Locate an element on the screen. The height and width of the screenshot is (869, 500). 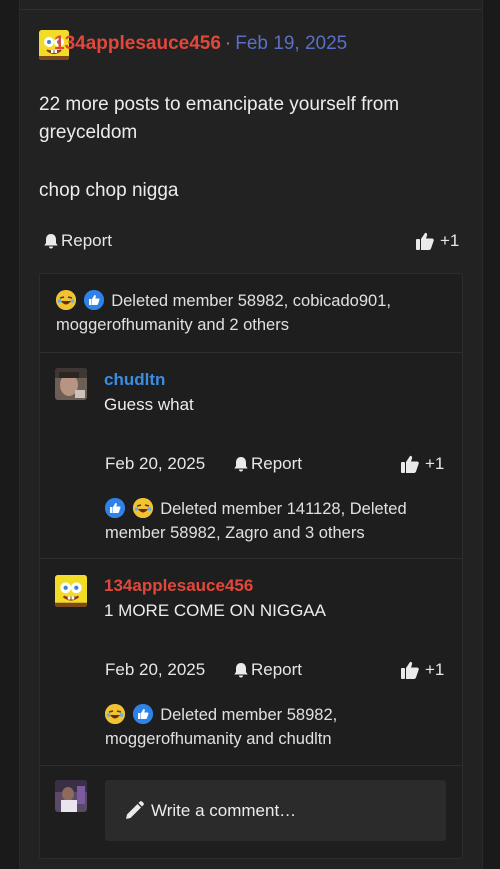
post-author-link: 134applesauce456 is located at coordinates (137, 43).